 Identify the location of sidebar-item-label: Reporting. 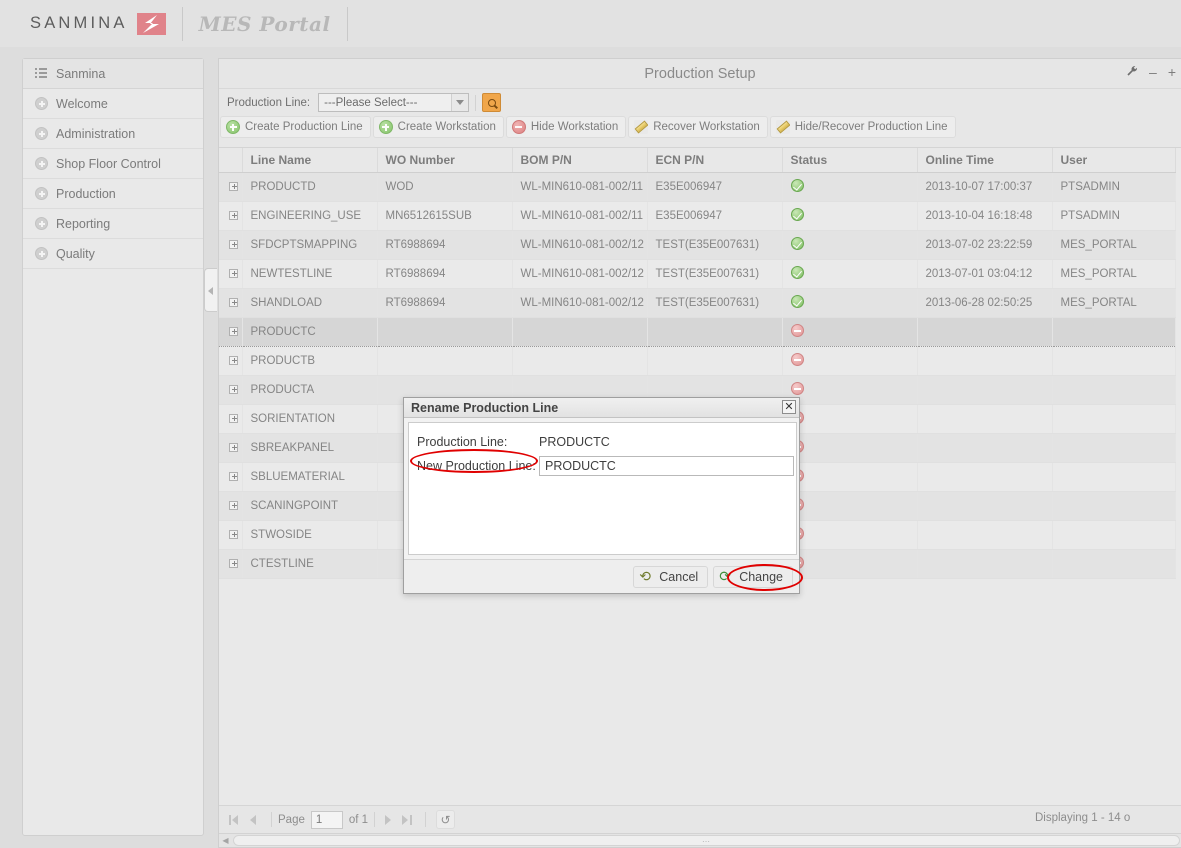
(83, 223).